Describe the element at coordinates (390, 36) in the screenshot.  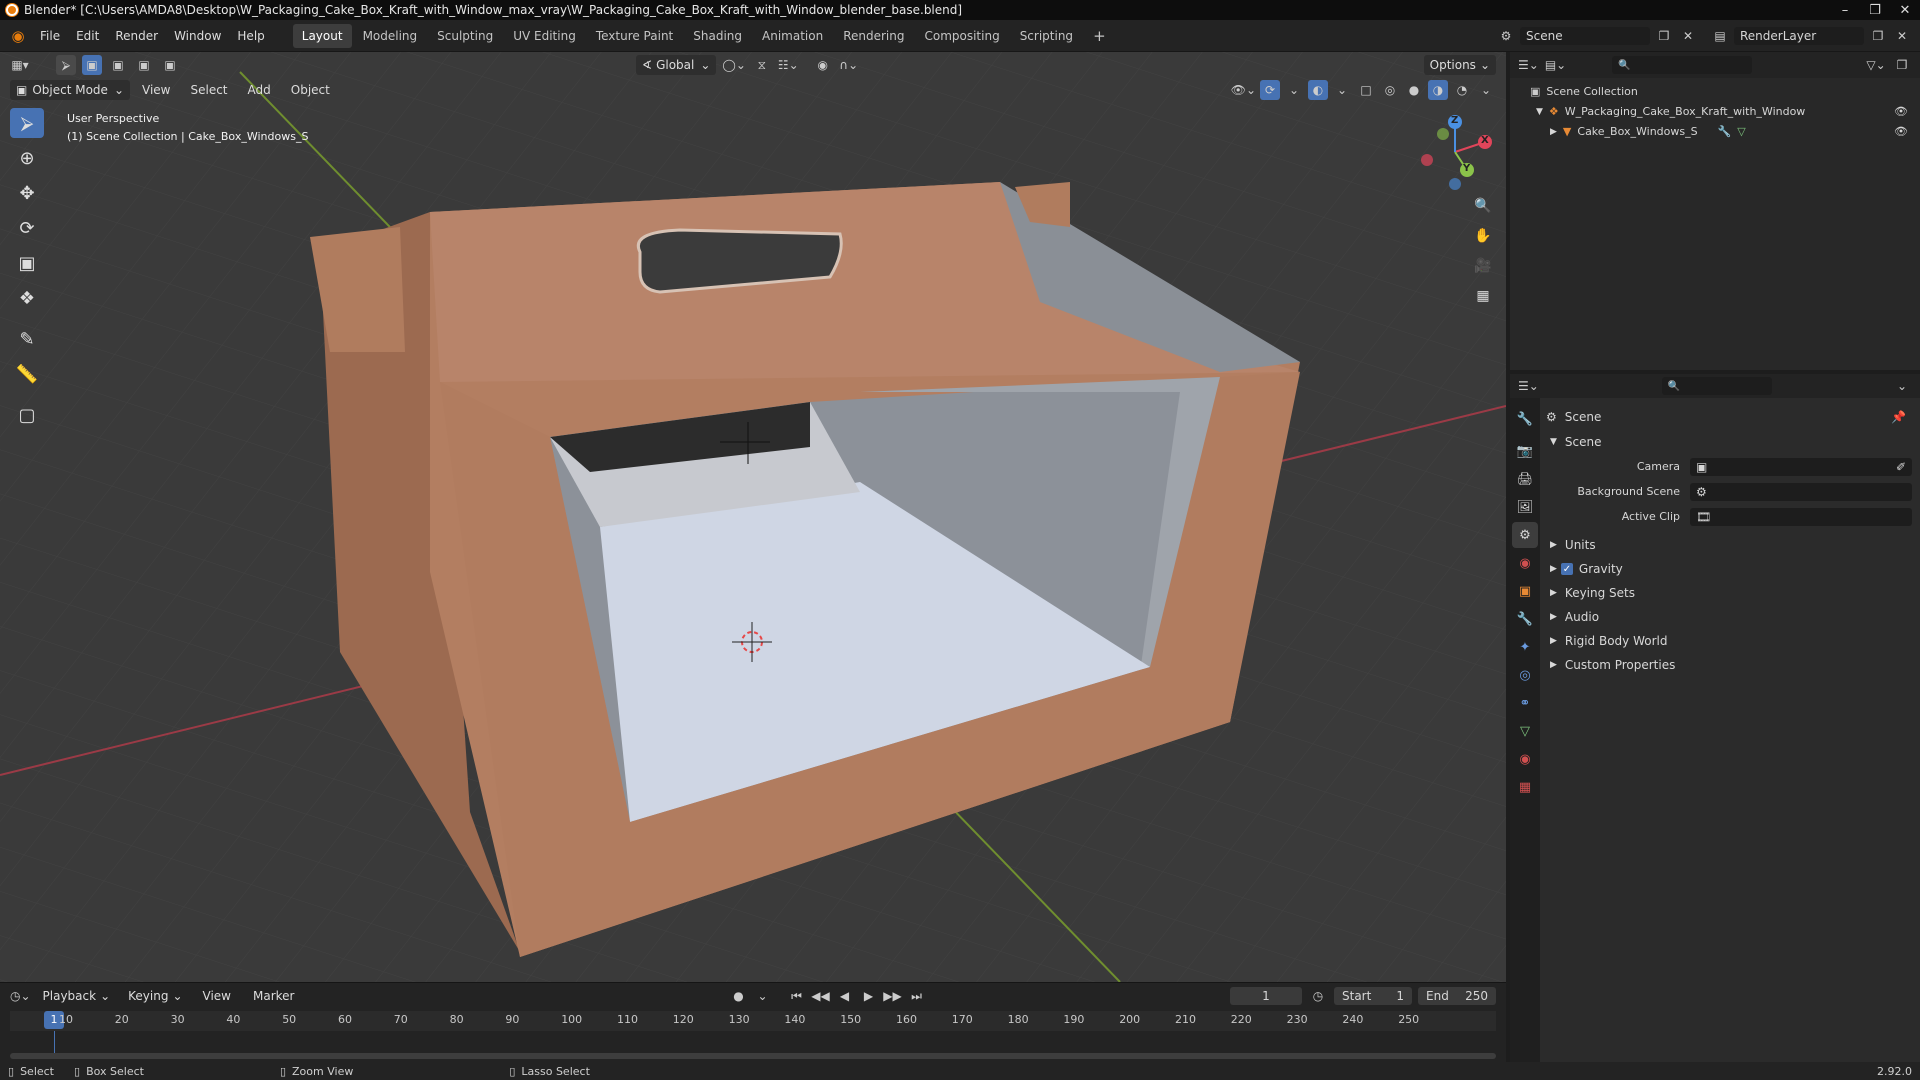
I see `tab-modeling: Modeling` at that location.